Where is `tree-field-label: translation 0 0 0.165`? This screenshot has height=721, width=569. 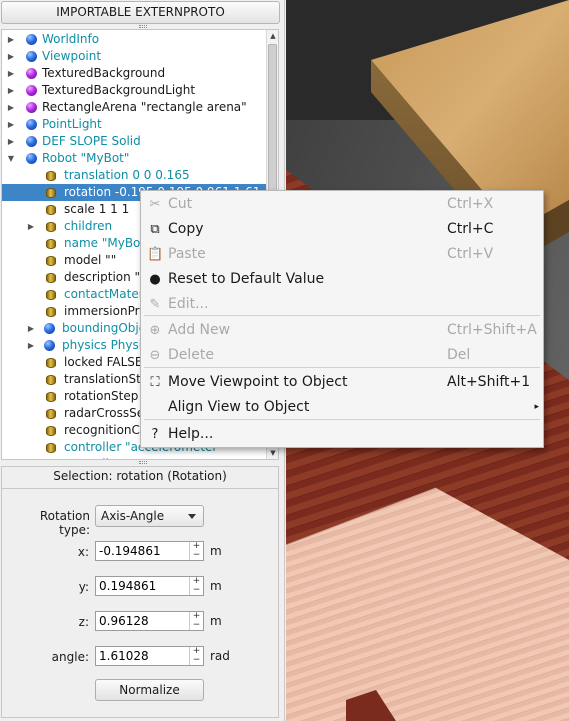 tree-field-label: translation 0 0 0.165 is located at coordinates (127, 175).